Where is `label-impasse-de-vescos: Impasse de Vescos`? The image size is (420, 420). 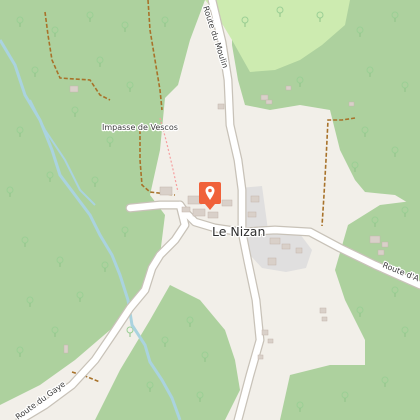 label-impasse-de-vescos: Impasse de Vescos is located at coordinates (140, 127).